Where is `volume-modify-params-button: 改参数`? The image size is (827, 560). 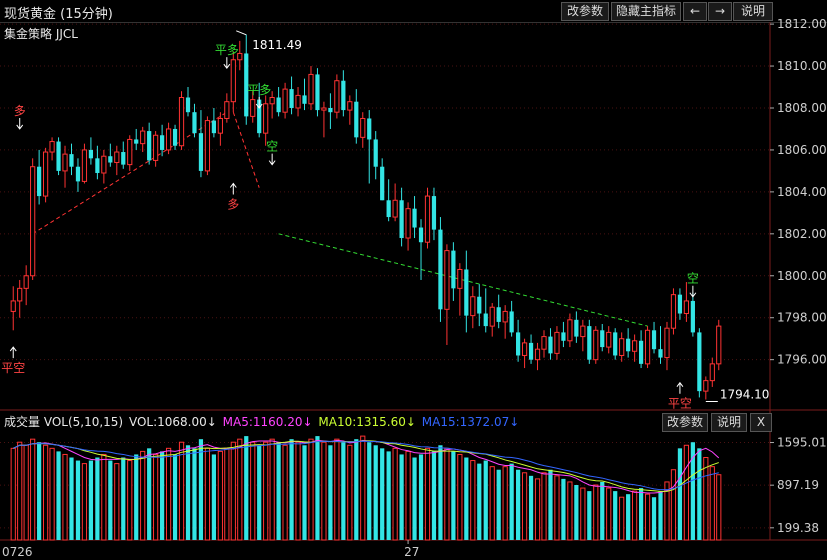 volume-modify-params-button: 改参数 is located at coordinates (685, 422).